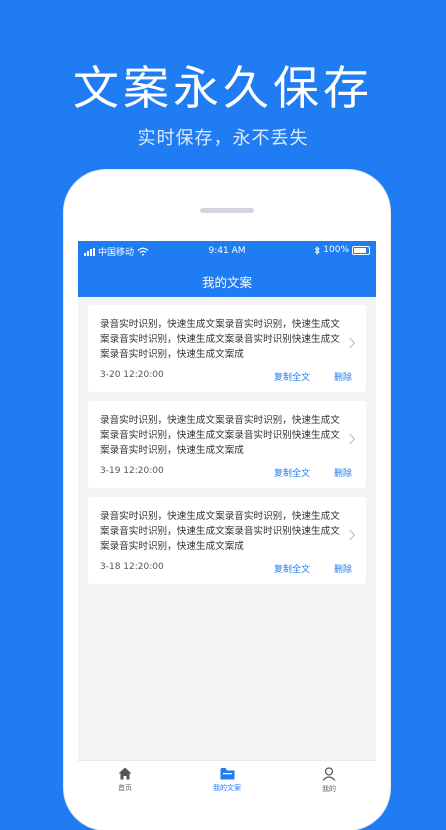  Describe the element at coordinates (125, 788) in the screenshot. I see `tab-home-label: 首页` at that location.